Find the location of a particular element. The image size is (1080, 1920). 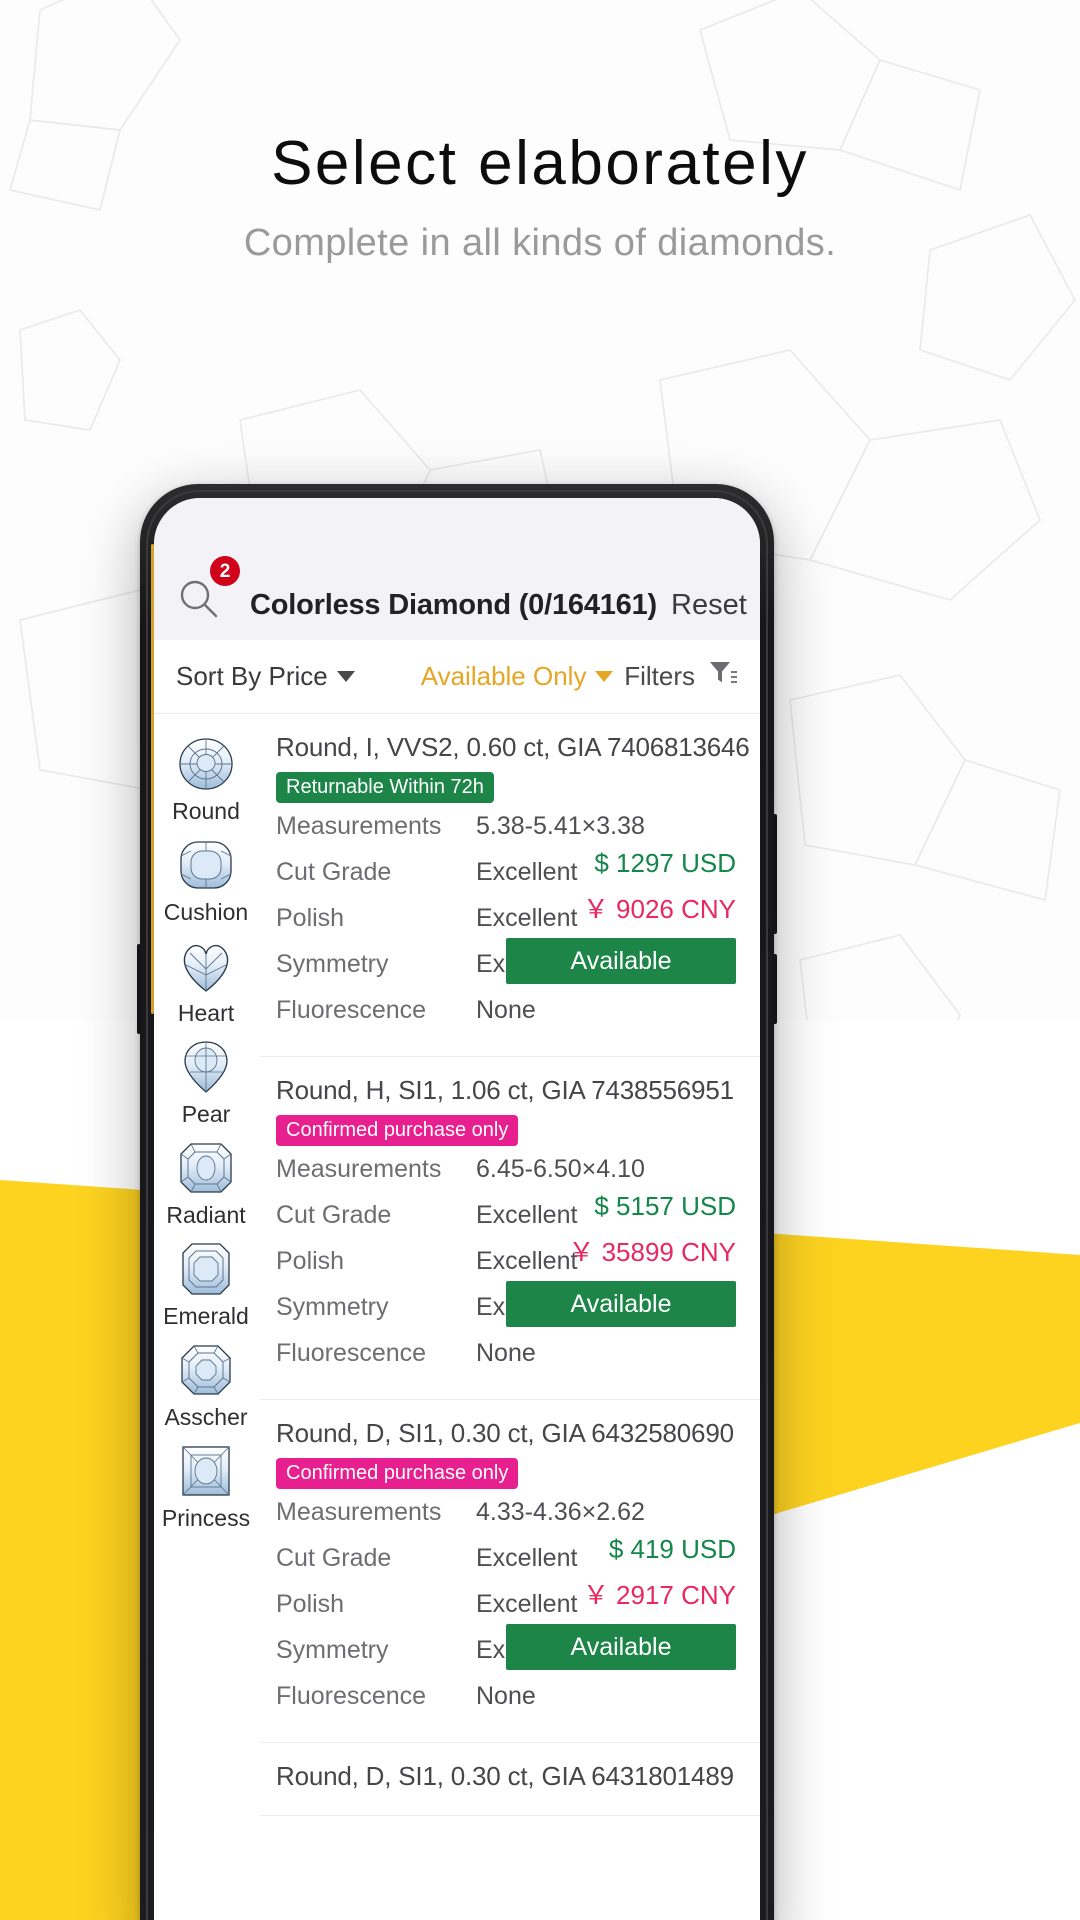

price-cny: ￥ 35899 CNY is located at coordinates (652, 1252).